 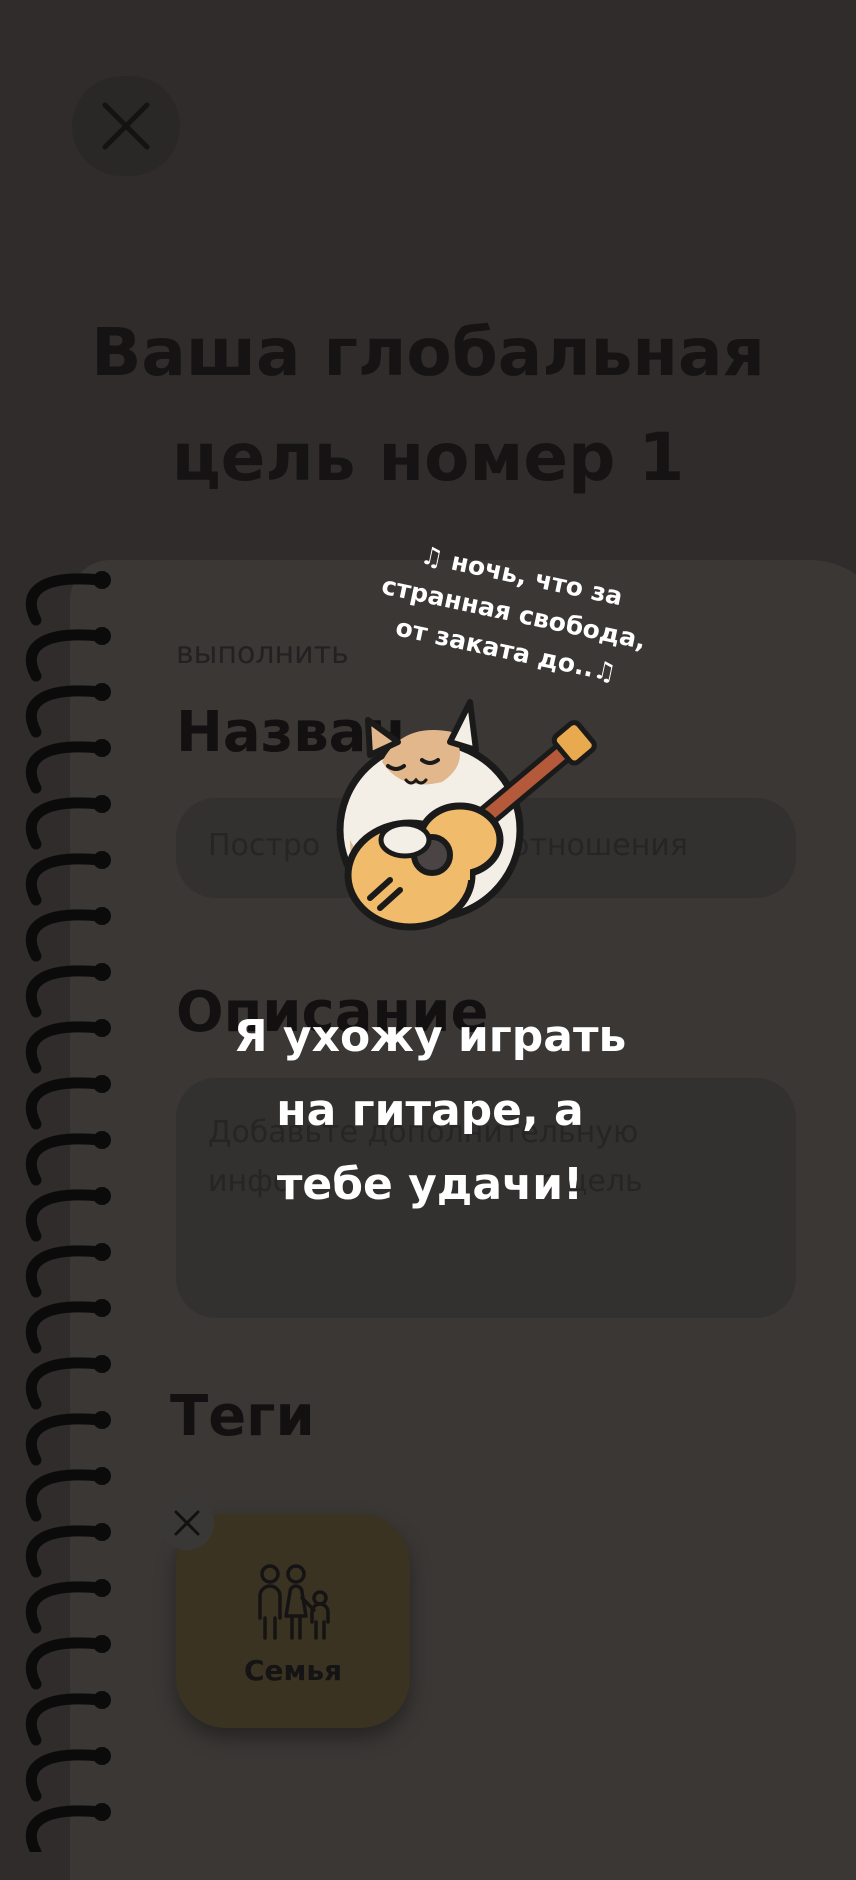 What do you see at coordinates (428, 352) in the screenshot?
I see `page-title-line-1: Ваша глобальная` at bounding box center [428, 352].